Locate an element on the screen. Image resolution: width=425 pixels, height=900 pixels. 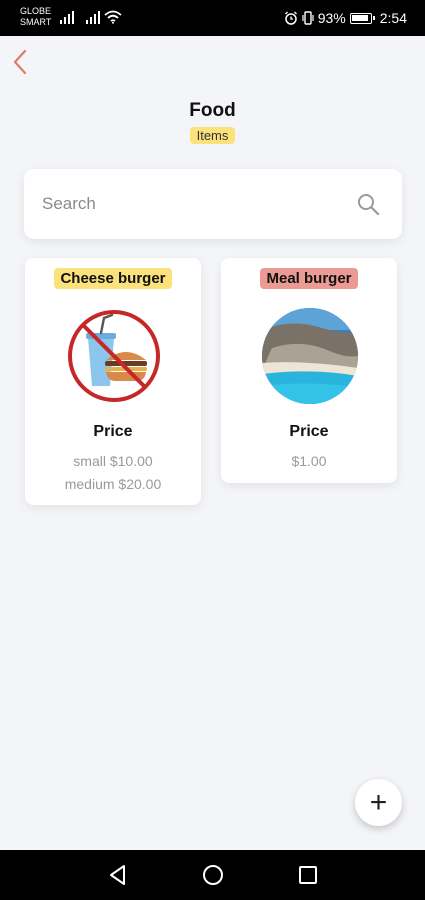
back-button is located at coordinates (20, 62).